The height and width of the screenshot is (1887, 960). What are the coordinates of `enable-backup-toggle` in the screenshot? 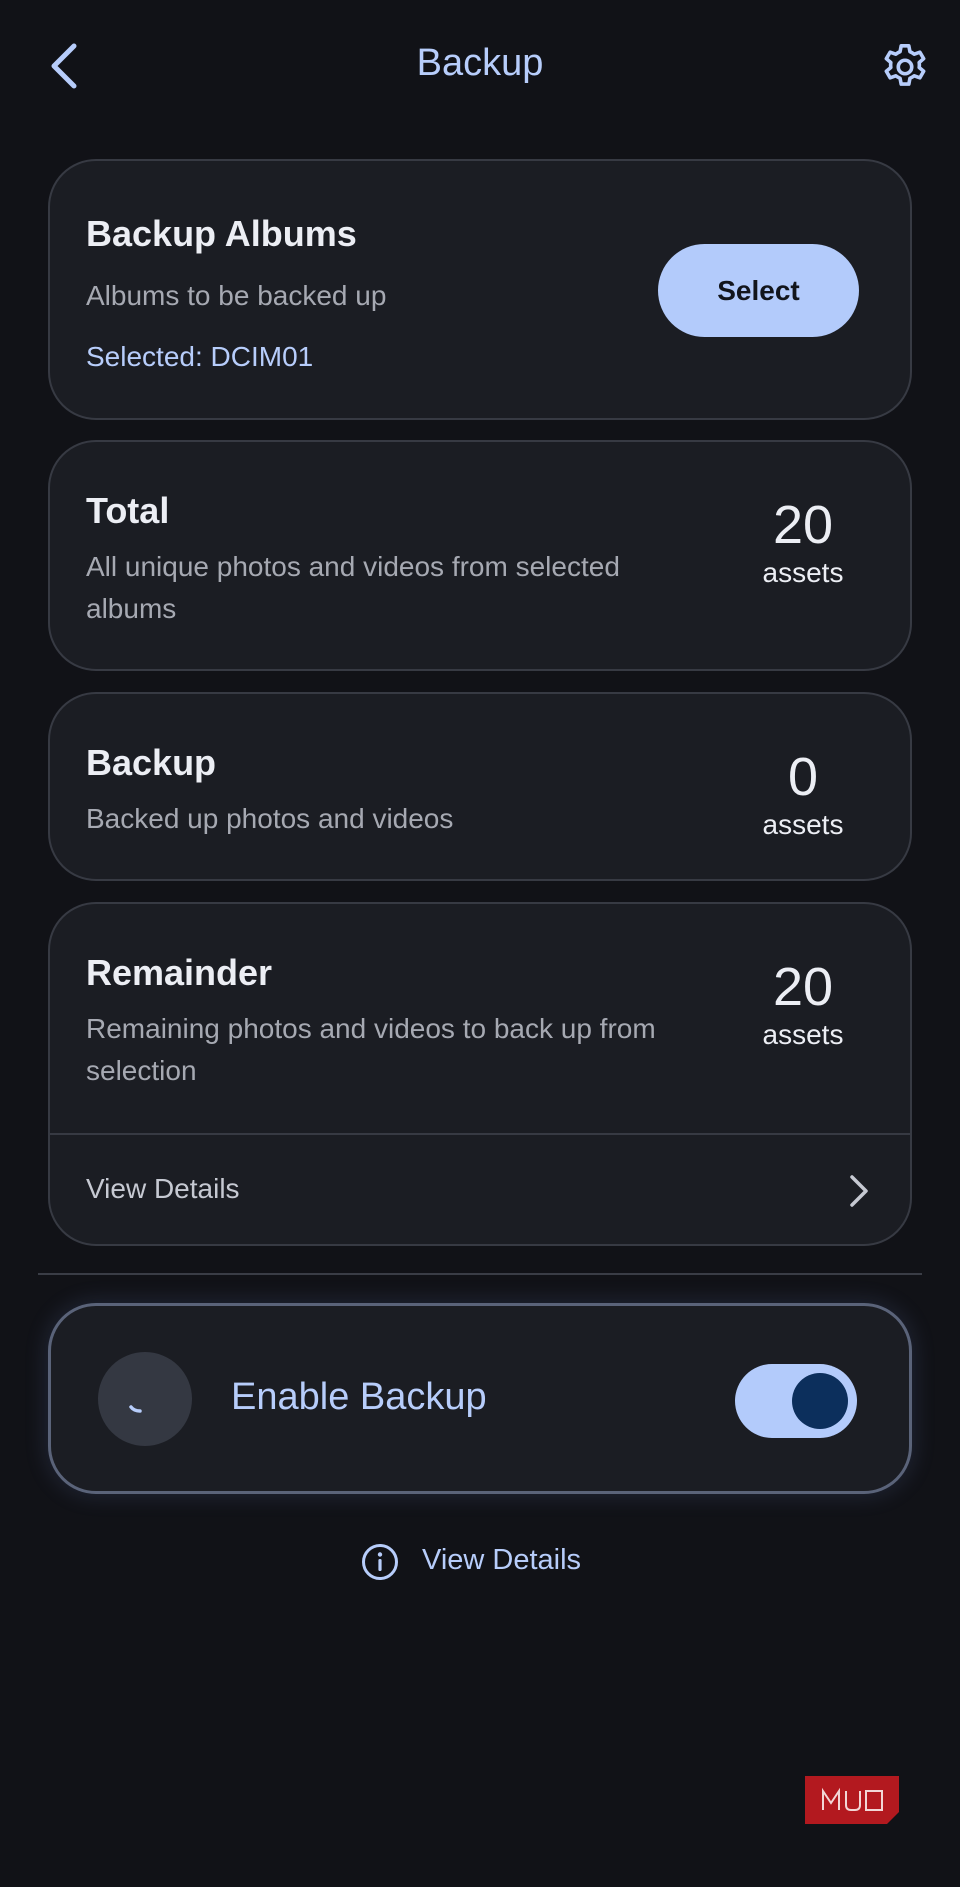 It's located at (796, 1401).